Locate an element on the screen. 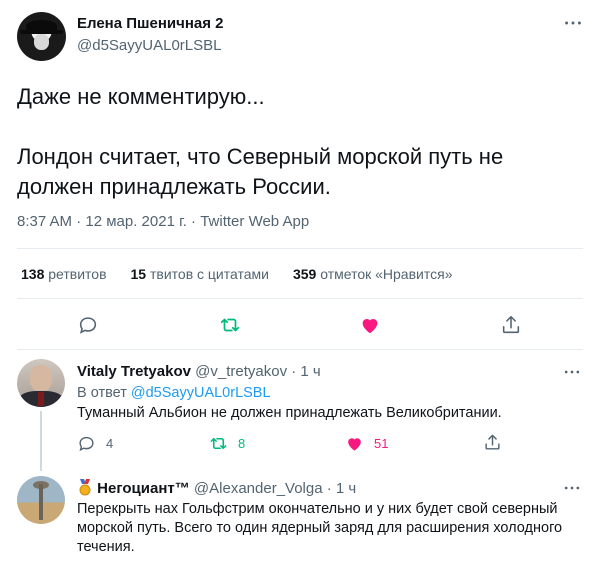 This screenshot has width=601, height=561. reply-to-line: В ответ @d5SayyUAL0rLSBL is located at coordinates (174, 393).